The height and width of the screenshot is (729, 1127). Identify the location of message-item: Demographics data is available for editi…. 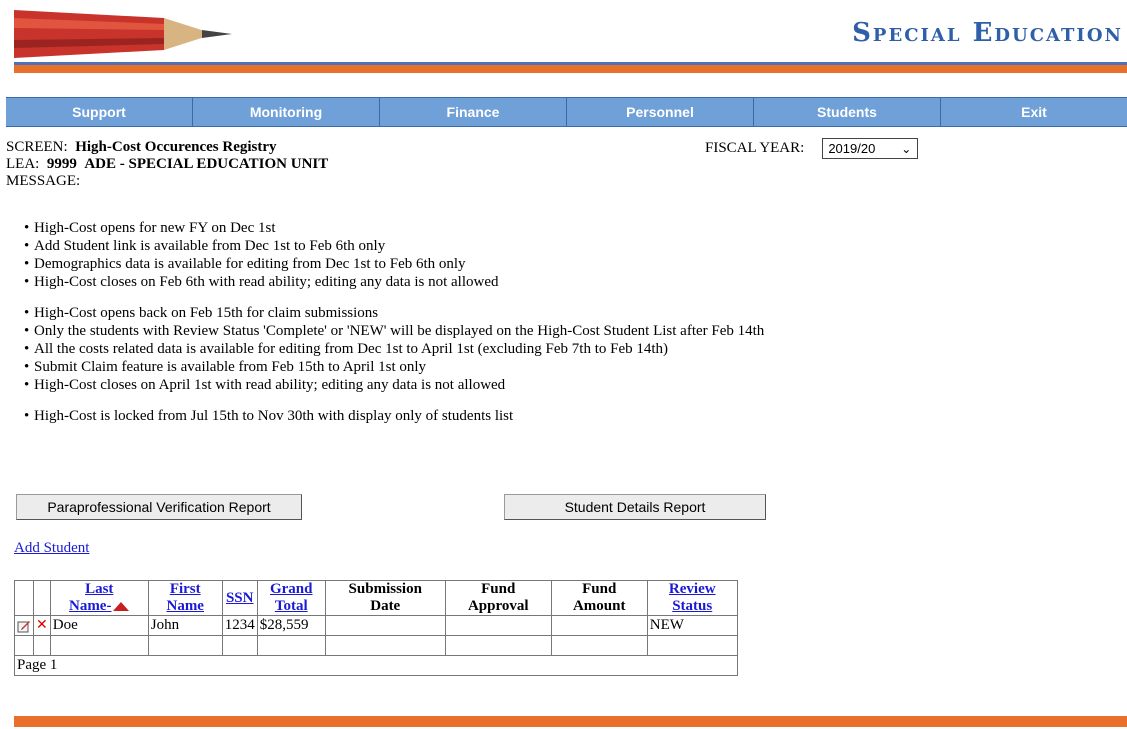
(474, 264).